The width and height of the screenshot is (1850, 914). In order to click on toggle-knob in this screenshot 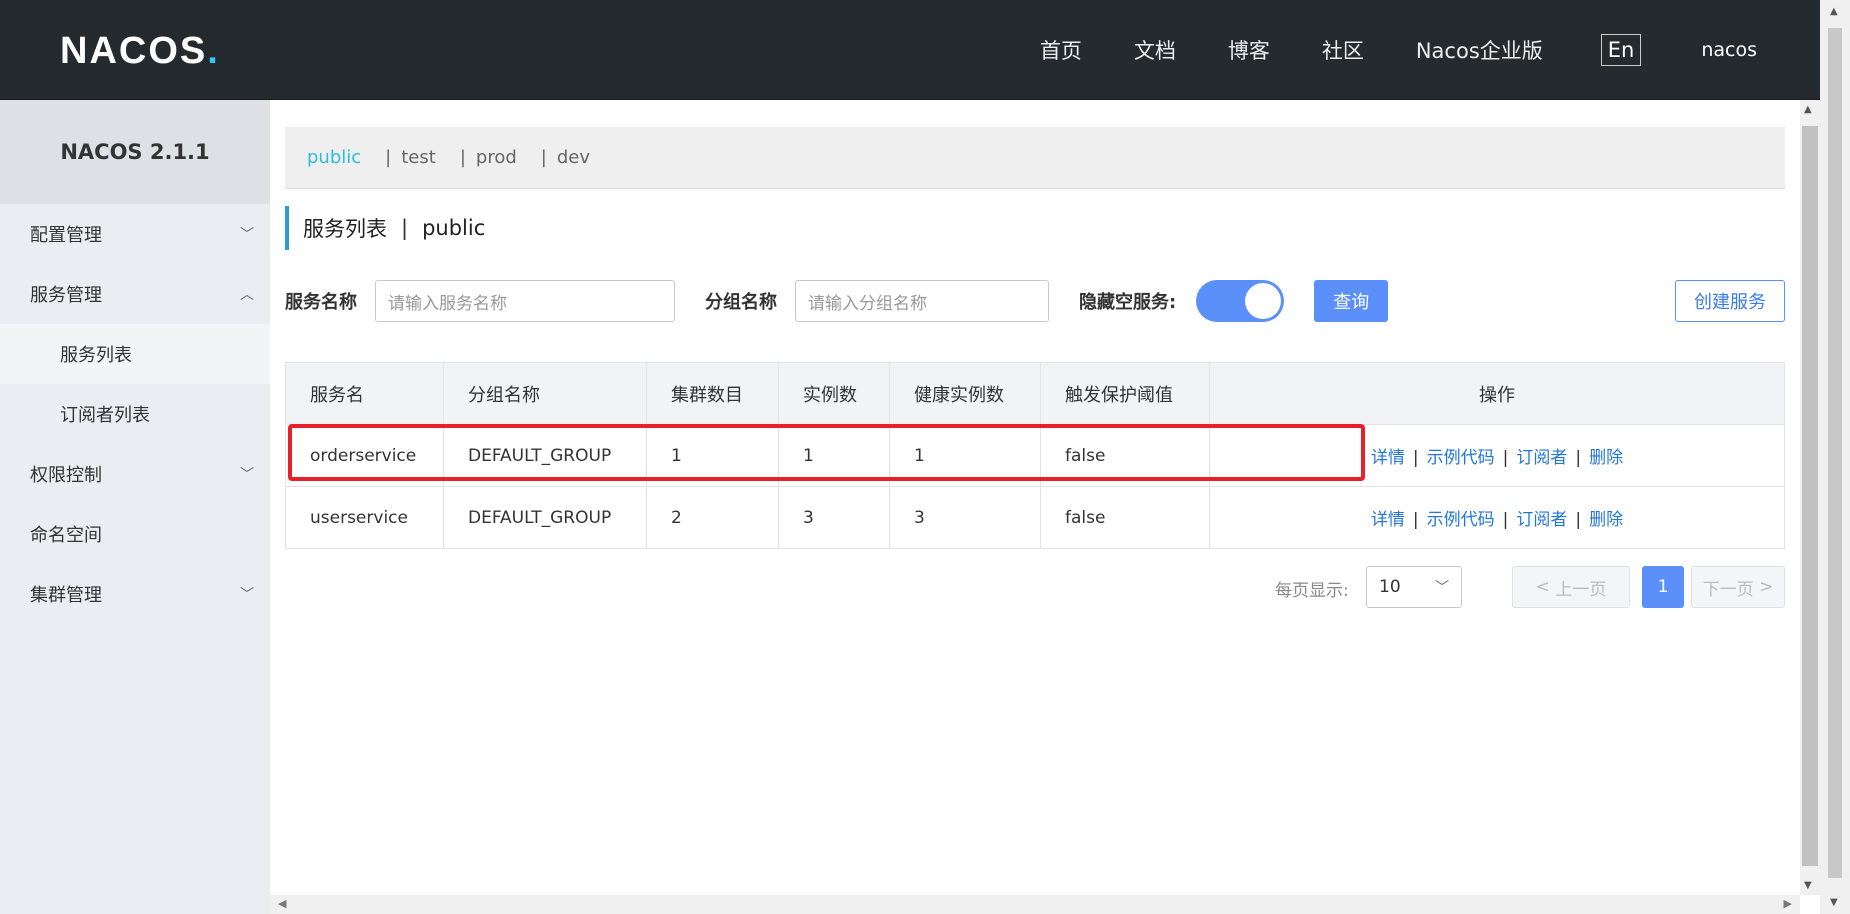, I will do `click(1263, 301)`.